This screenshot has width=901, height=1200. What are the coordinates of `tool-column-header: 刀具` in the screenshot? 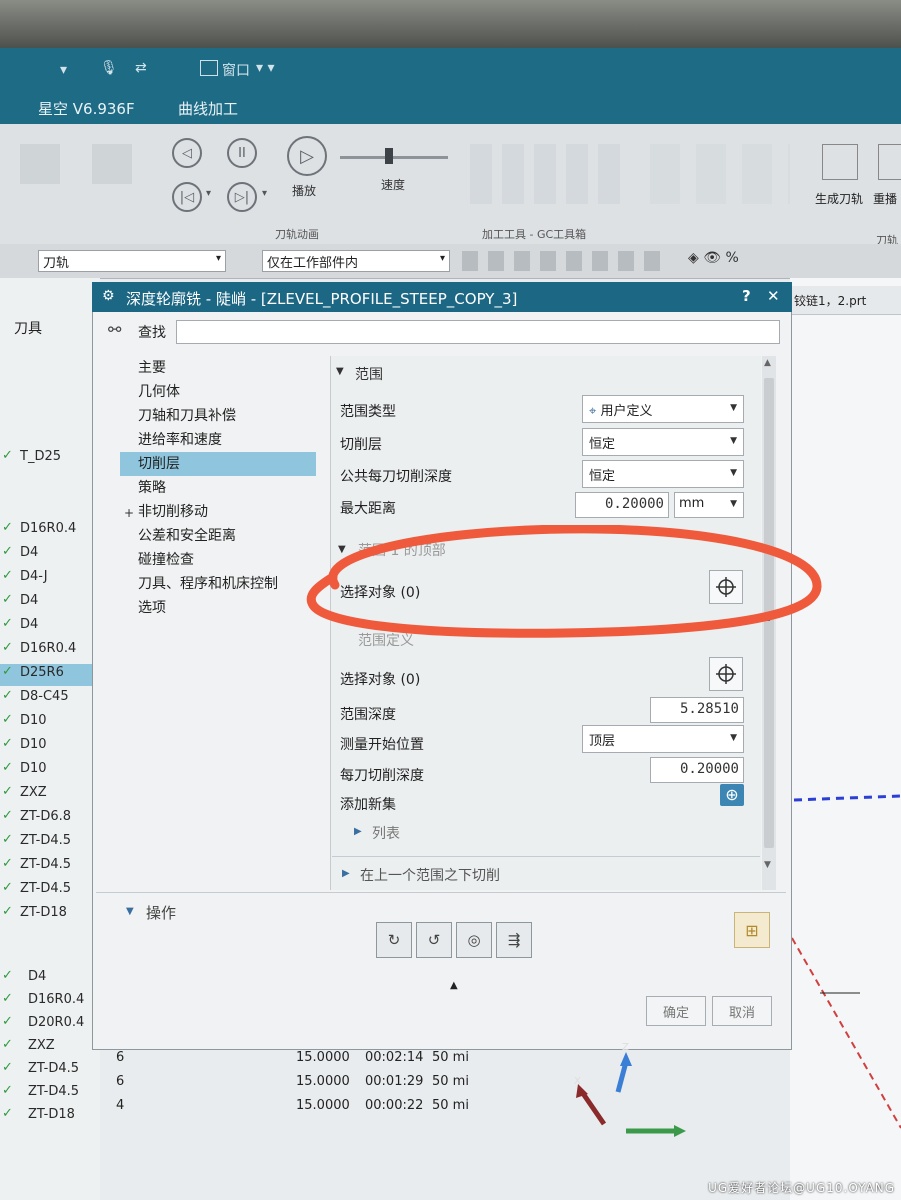 It's located at (28, 328).